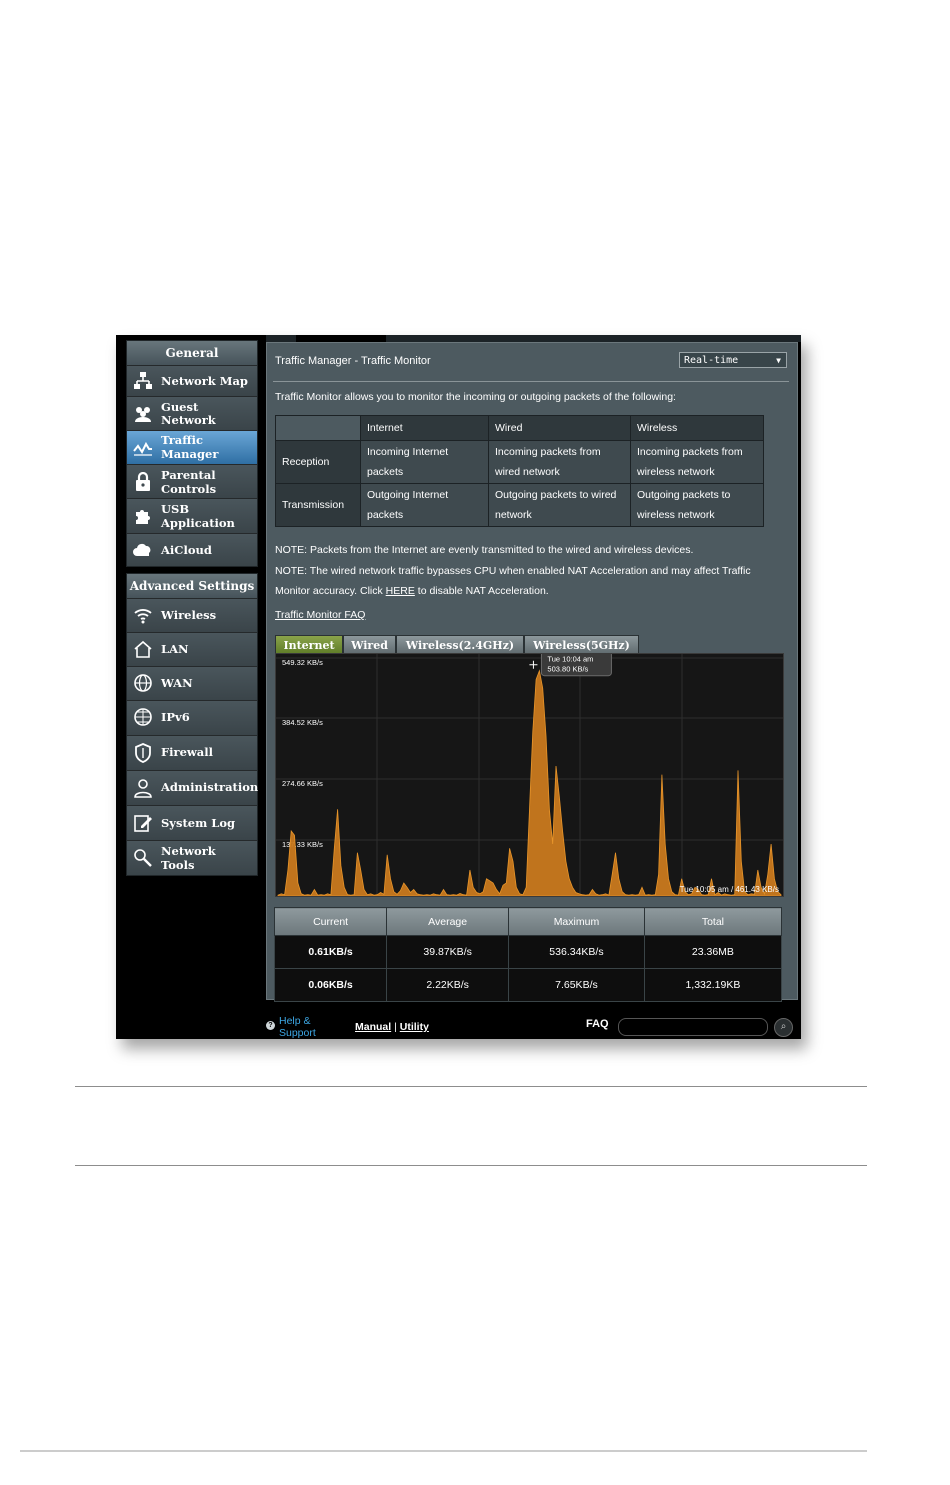  Describe the element at coordinates (783, 1027) in the screenshot. I see `search-icon: ⌕` at that location.